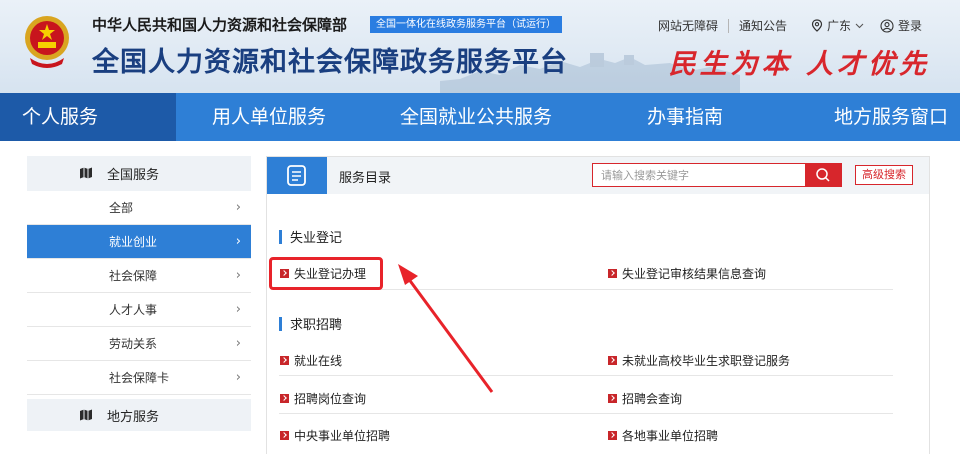 The image size is (960, 454). Describe the element at coordinates (476, 117) in the screenshot. I see `nav-employment-services: 全国就业公共服务` at that location.